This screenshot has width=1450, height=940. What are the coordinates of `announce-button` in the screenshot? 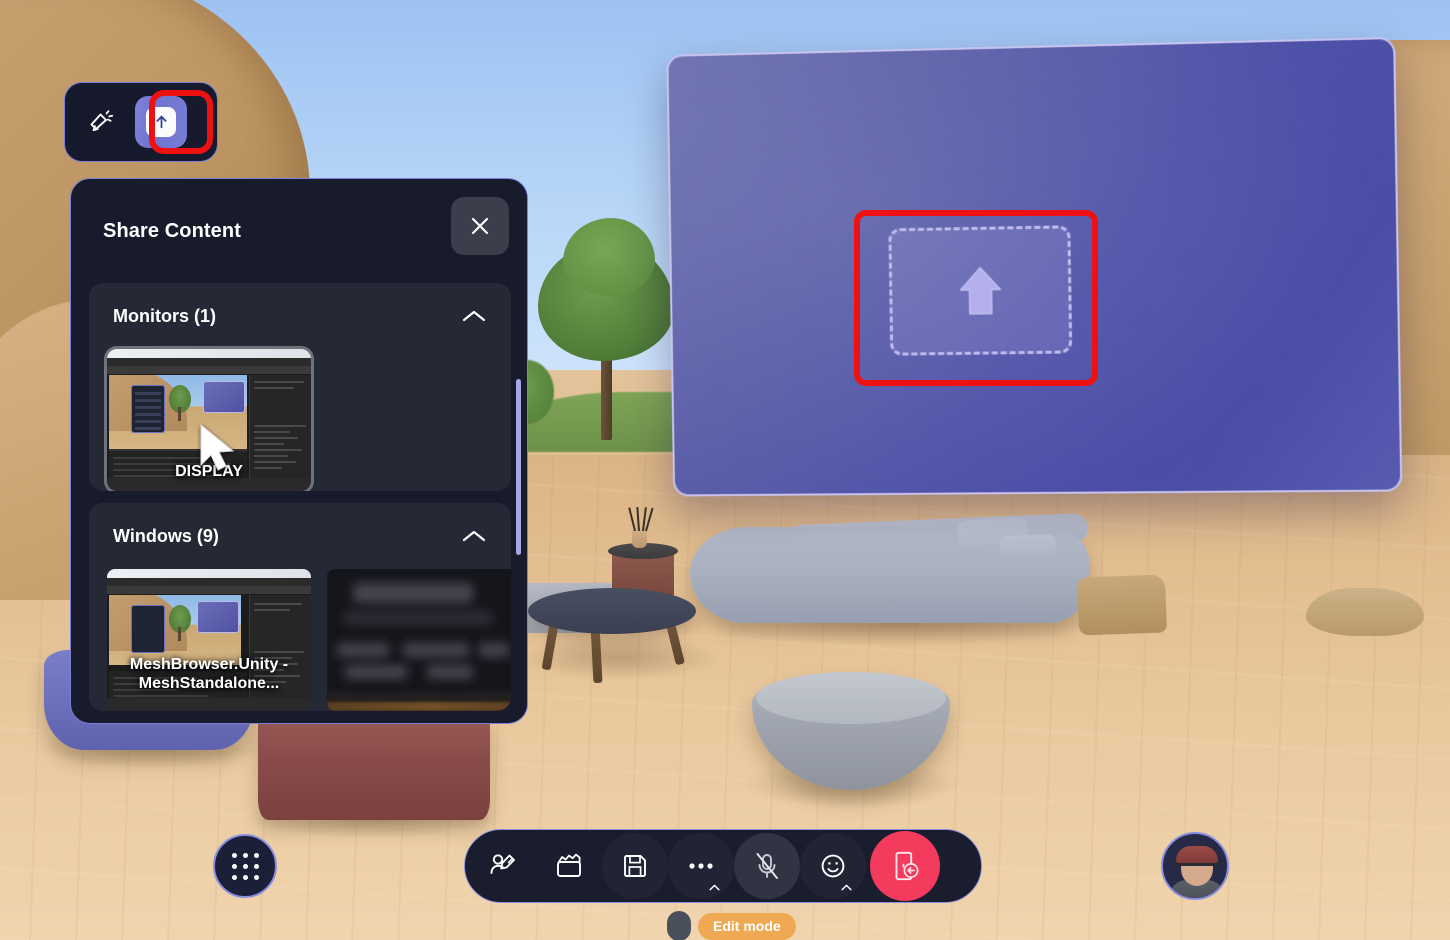 It's located at (101, 122).